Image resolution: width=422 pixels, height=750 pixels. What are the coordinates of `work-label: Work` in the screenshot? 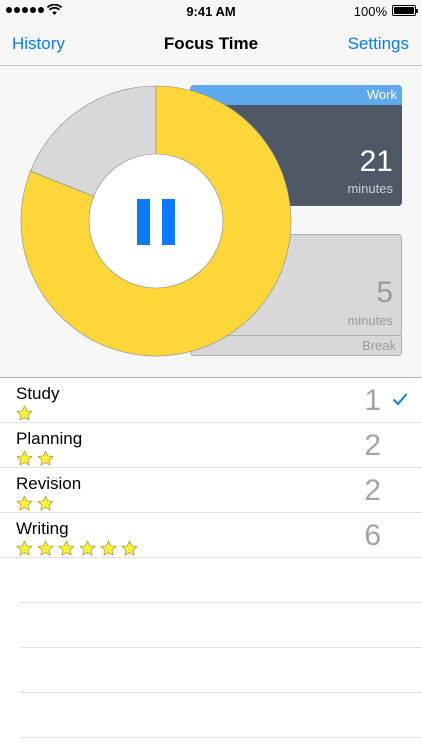 It's located at (381, 94).